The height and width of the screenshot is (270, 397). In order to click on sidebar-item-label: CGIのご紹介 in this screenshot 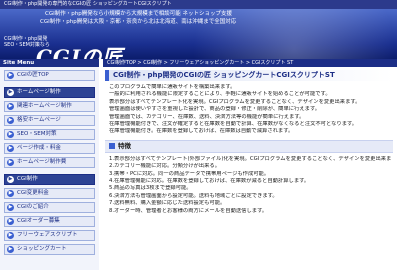, I will do `click(33, 207)`.